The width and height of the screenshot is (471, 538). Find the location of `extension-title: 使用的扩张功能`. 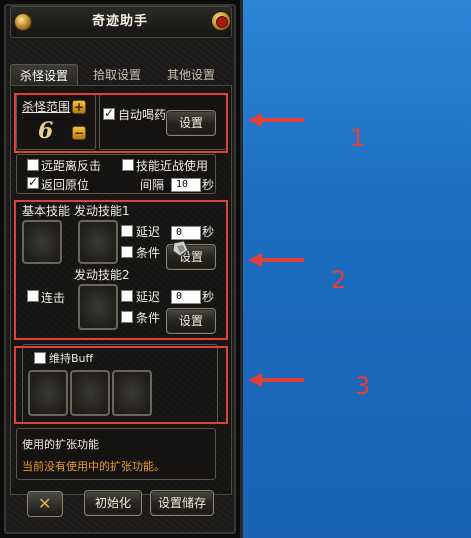

extension-title: 使用的扩张功能 is located at coordinates (60, 444).